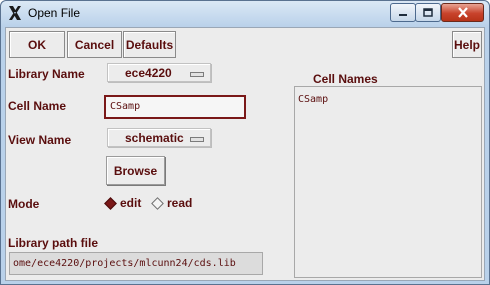 Image resolution: width=490 pixels, height=285 pixels. Describe the element at coordinates (53, 243) in the screenshot. I see `library-path-label: Library path file` at that location.